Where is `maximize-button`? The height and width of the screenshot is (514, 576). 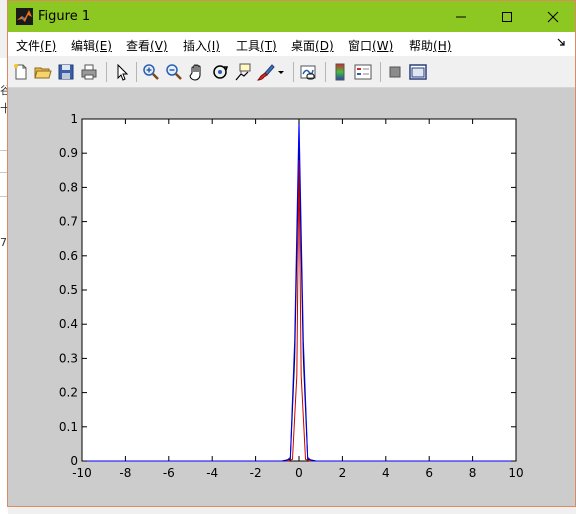
maximize-button is located at coordinates (507, 16).